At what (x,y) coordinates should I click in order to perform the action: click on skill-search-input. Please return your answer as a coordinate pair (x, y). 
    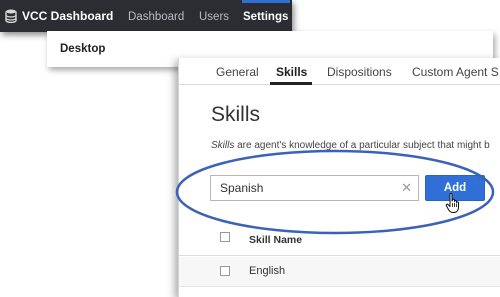
    Looking at the image, I should click on (306, 188).